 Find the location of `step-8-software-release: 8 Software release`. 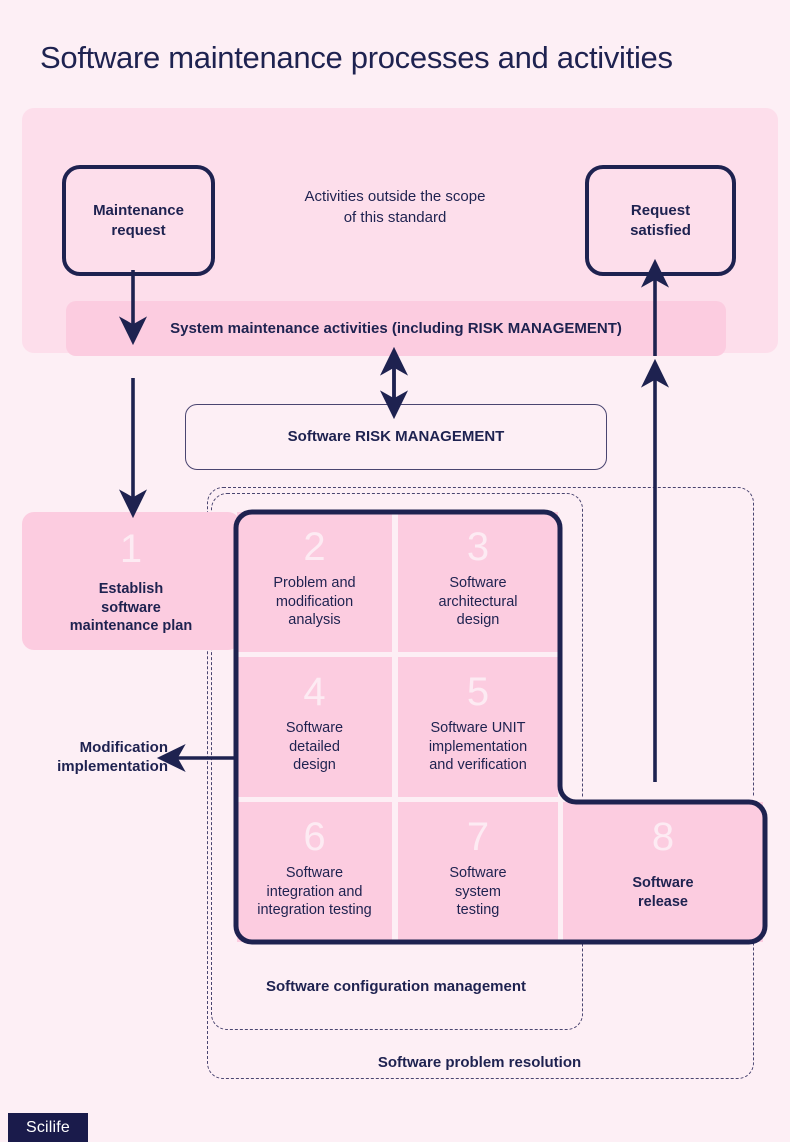

step-8-software-release: 8 Software release is located at coordinates (663, 872).